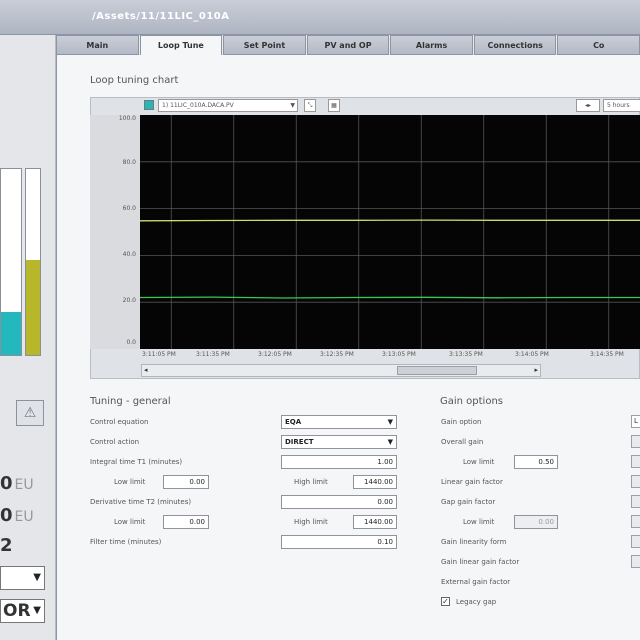 This screenshot has width=640, height=640. I want to click on integral-low-limit-label: Low limit, so click(130, 482).